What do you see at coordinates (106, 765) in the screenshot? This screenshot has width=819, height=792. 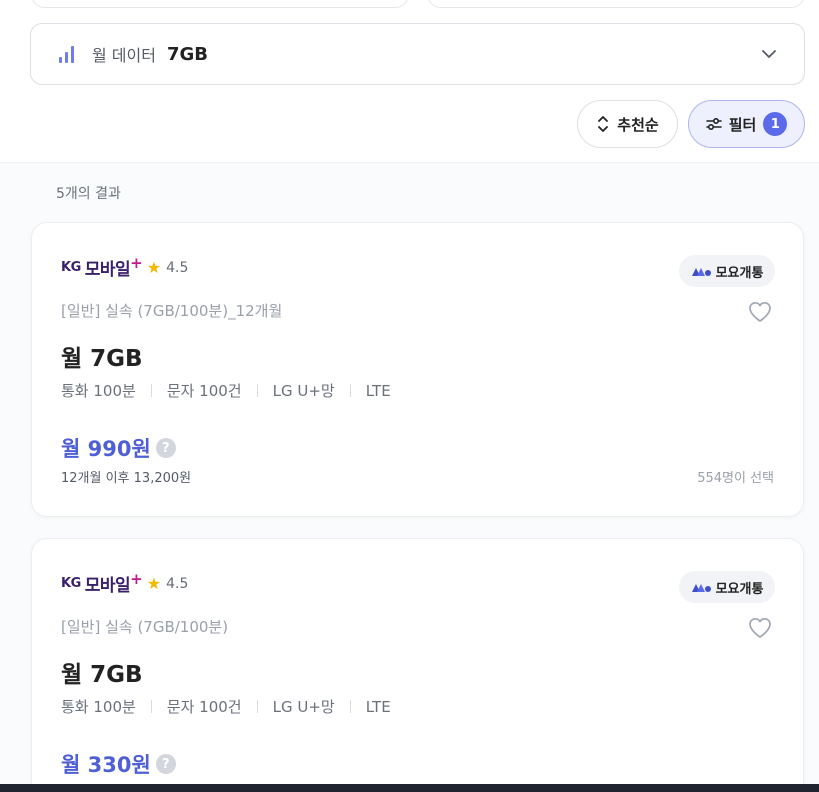 I see `plan-price: 월 330원` at bounding box center [106, 765].